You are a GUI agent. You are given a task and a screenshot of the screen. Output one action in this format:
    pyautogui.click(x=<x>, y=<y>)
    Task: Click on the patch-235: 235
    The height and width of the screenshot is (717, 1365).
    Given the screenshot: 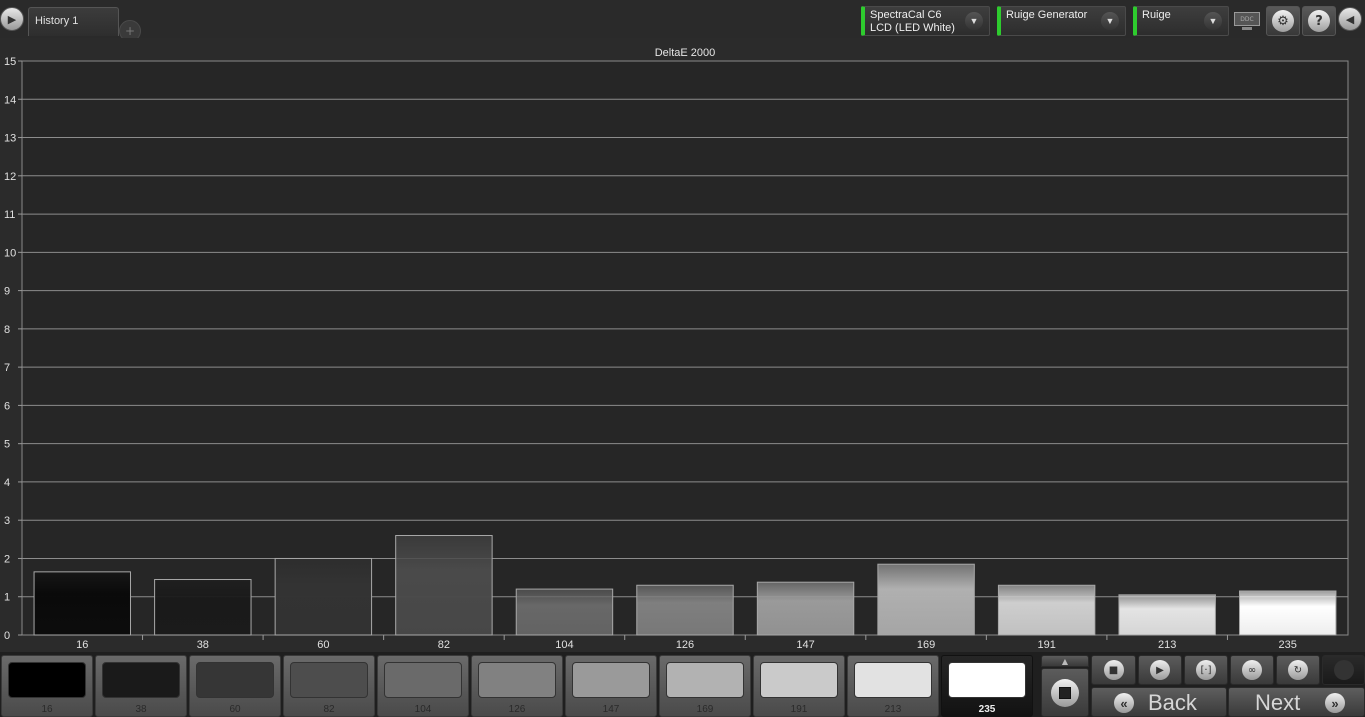 What is the action you would take?
    pyautogui.click(x=987, y=686)
    